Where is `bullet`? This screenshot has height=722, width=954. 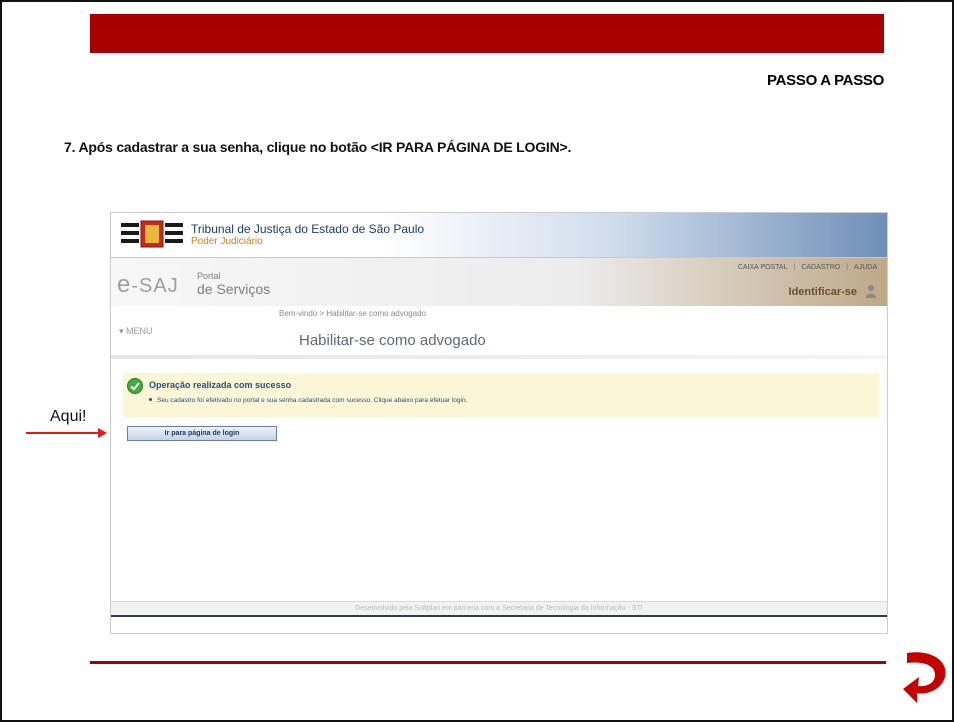 bullet is located at coordinates (150, 399).